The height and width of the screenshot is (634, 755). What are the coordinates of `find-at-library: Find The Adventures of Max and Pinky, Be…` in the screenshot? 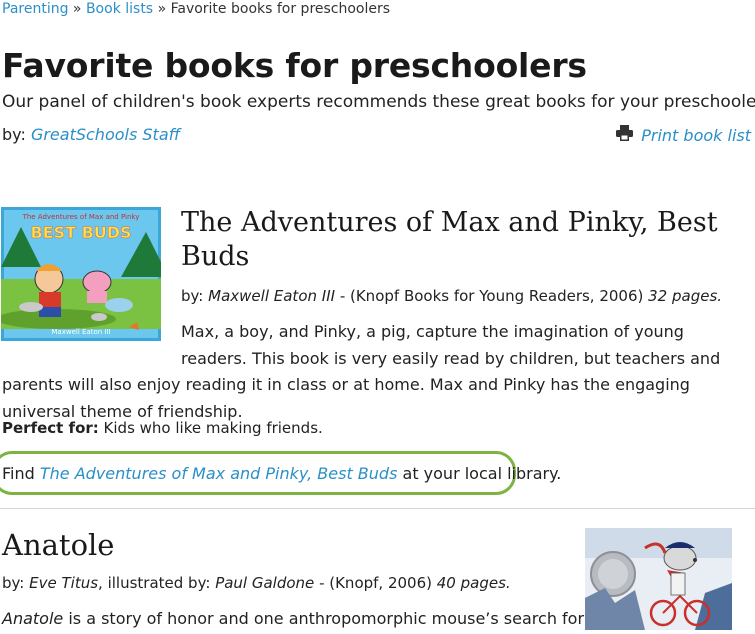 It's located at (281, 473).